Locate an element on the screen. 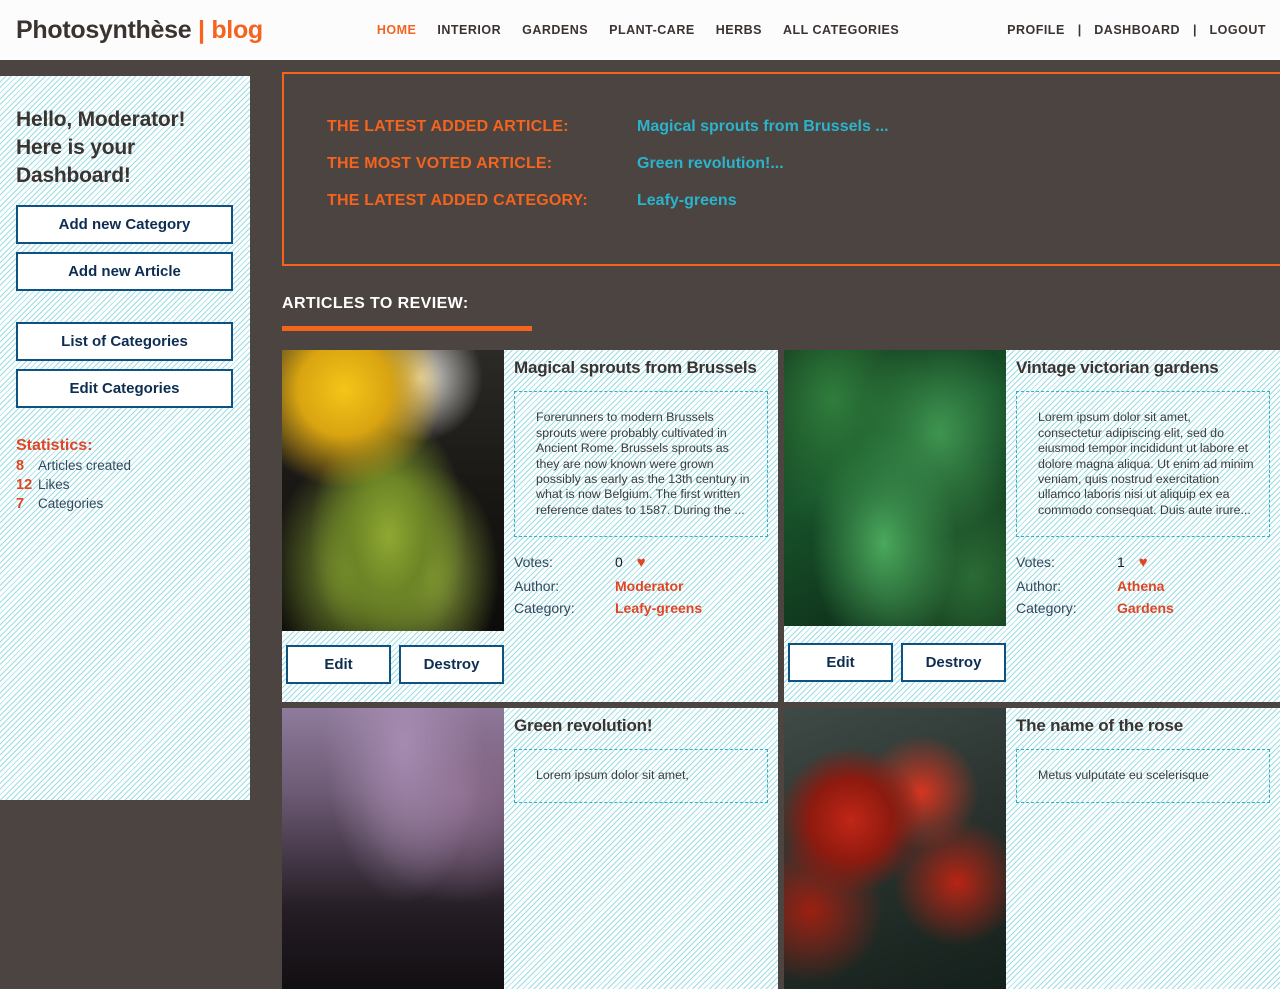 The image size is (1280, 989). statistic-label-articles: Articles created is located at coordinates (85, 466).